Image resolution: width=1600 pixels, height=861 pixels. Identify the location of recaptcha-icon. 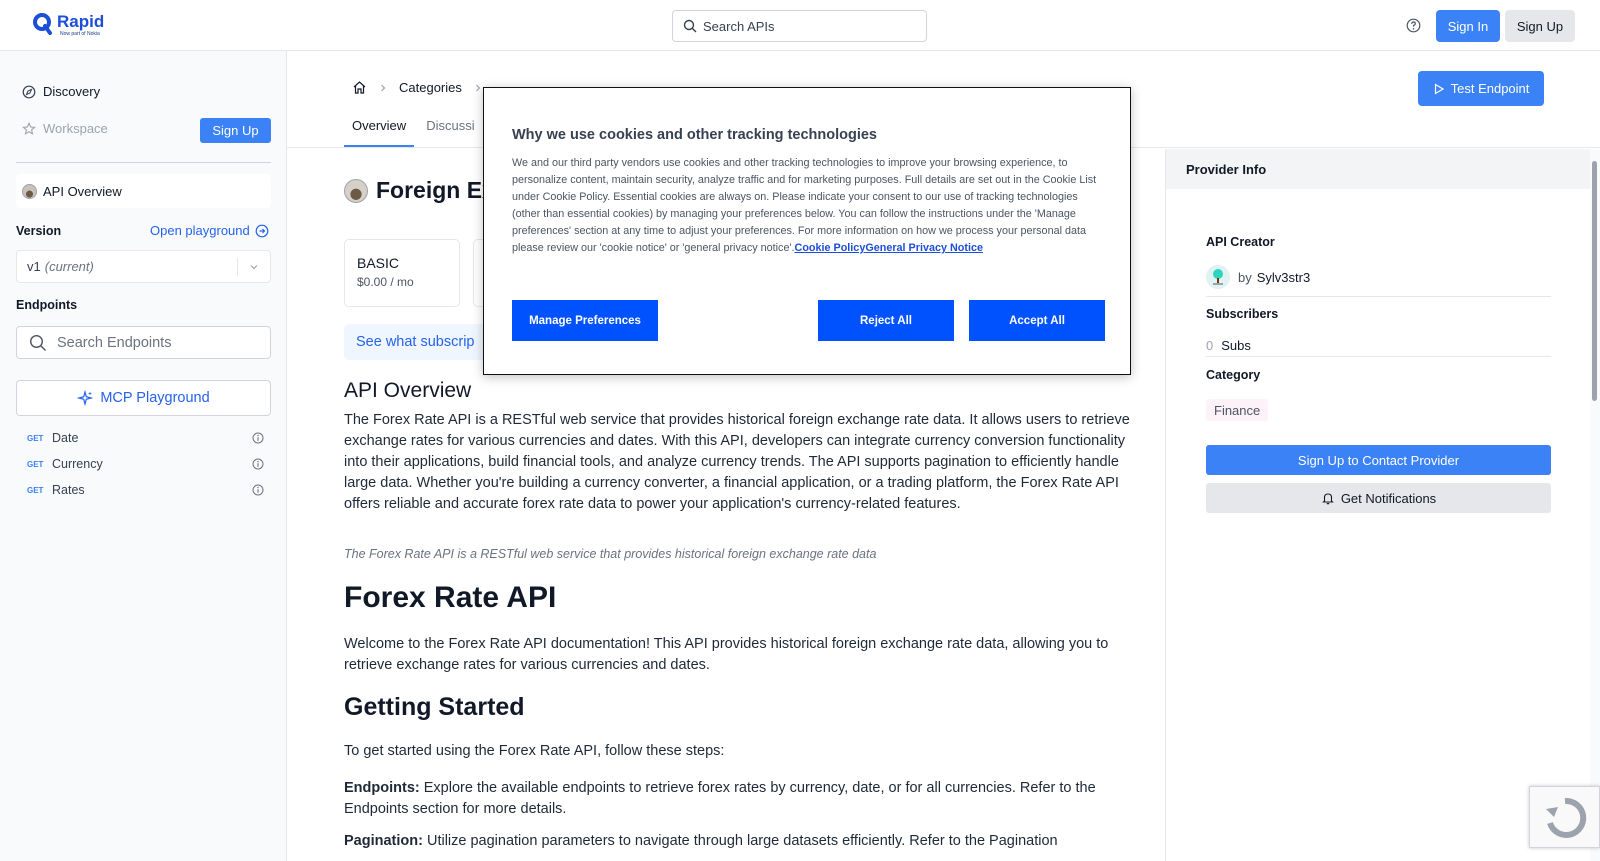
(1566, 817).